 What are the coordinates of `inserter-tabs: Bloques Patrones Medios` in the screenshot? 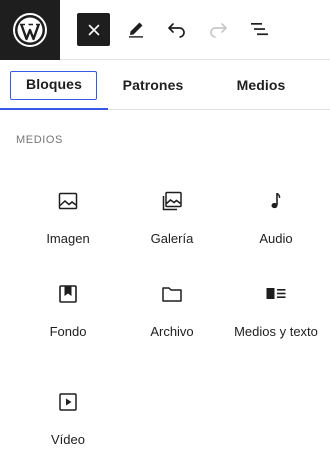 It's located at (165, 85).